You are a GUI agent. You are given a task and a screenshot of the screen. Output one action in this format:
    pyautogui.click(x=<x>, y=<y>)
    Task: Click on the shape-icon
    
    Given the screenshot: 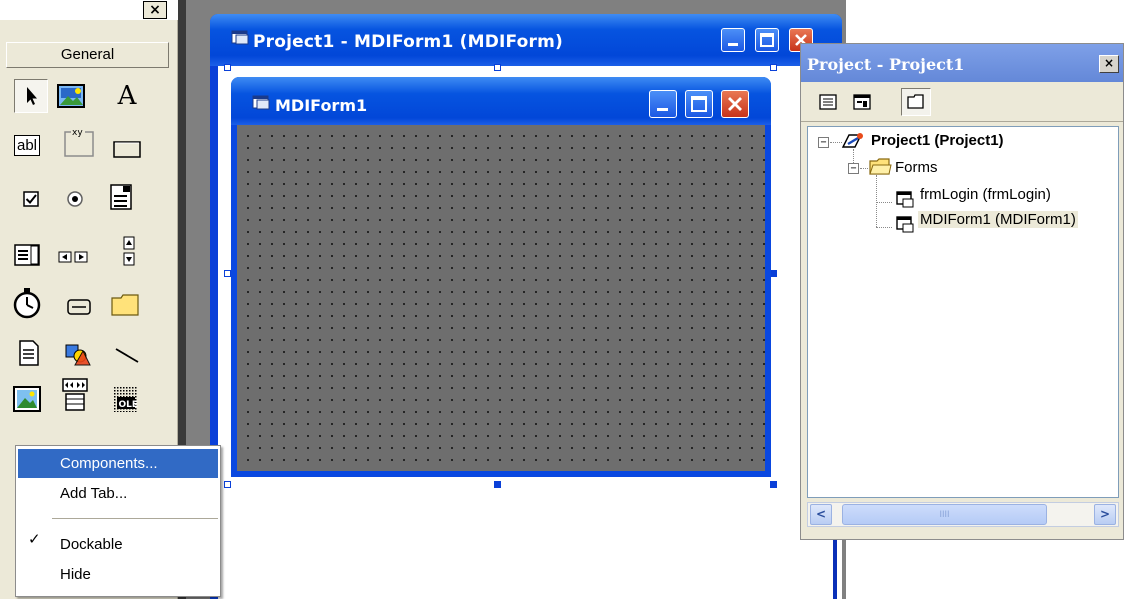 What is the action you would take?
    pyautogui.click(x=77, y=353)
    